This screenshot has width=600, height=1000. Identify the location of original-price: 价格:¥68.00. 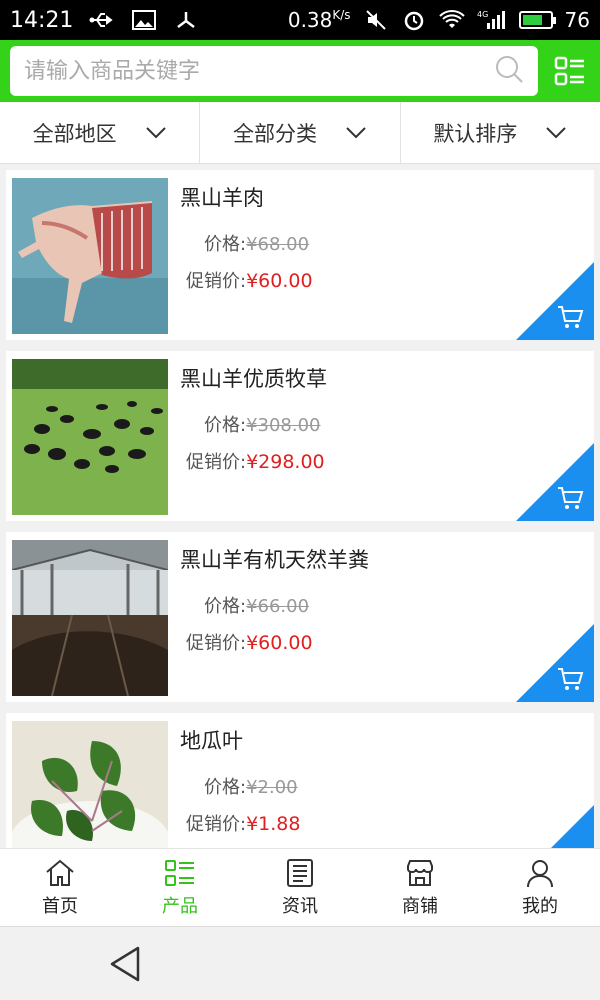
(257, 244).